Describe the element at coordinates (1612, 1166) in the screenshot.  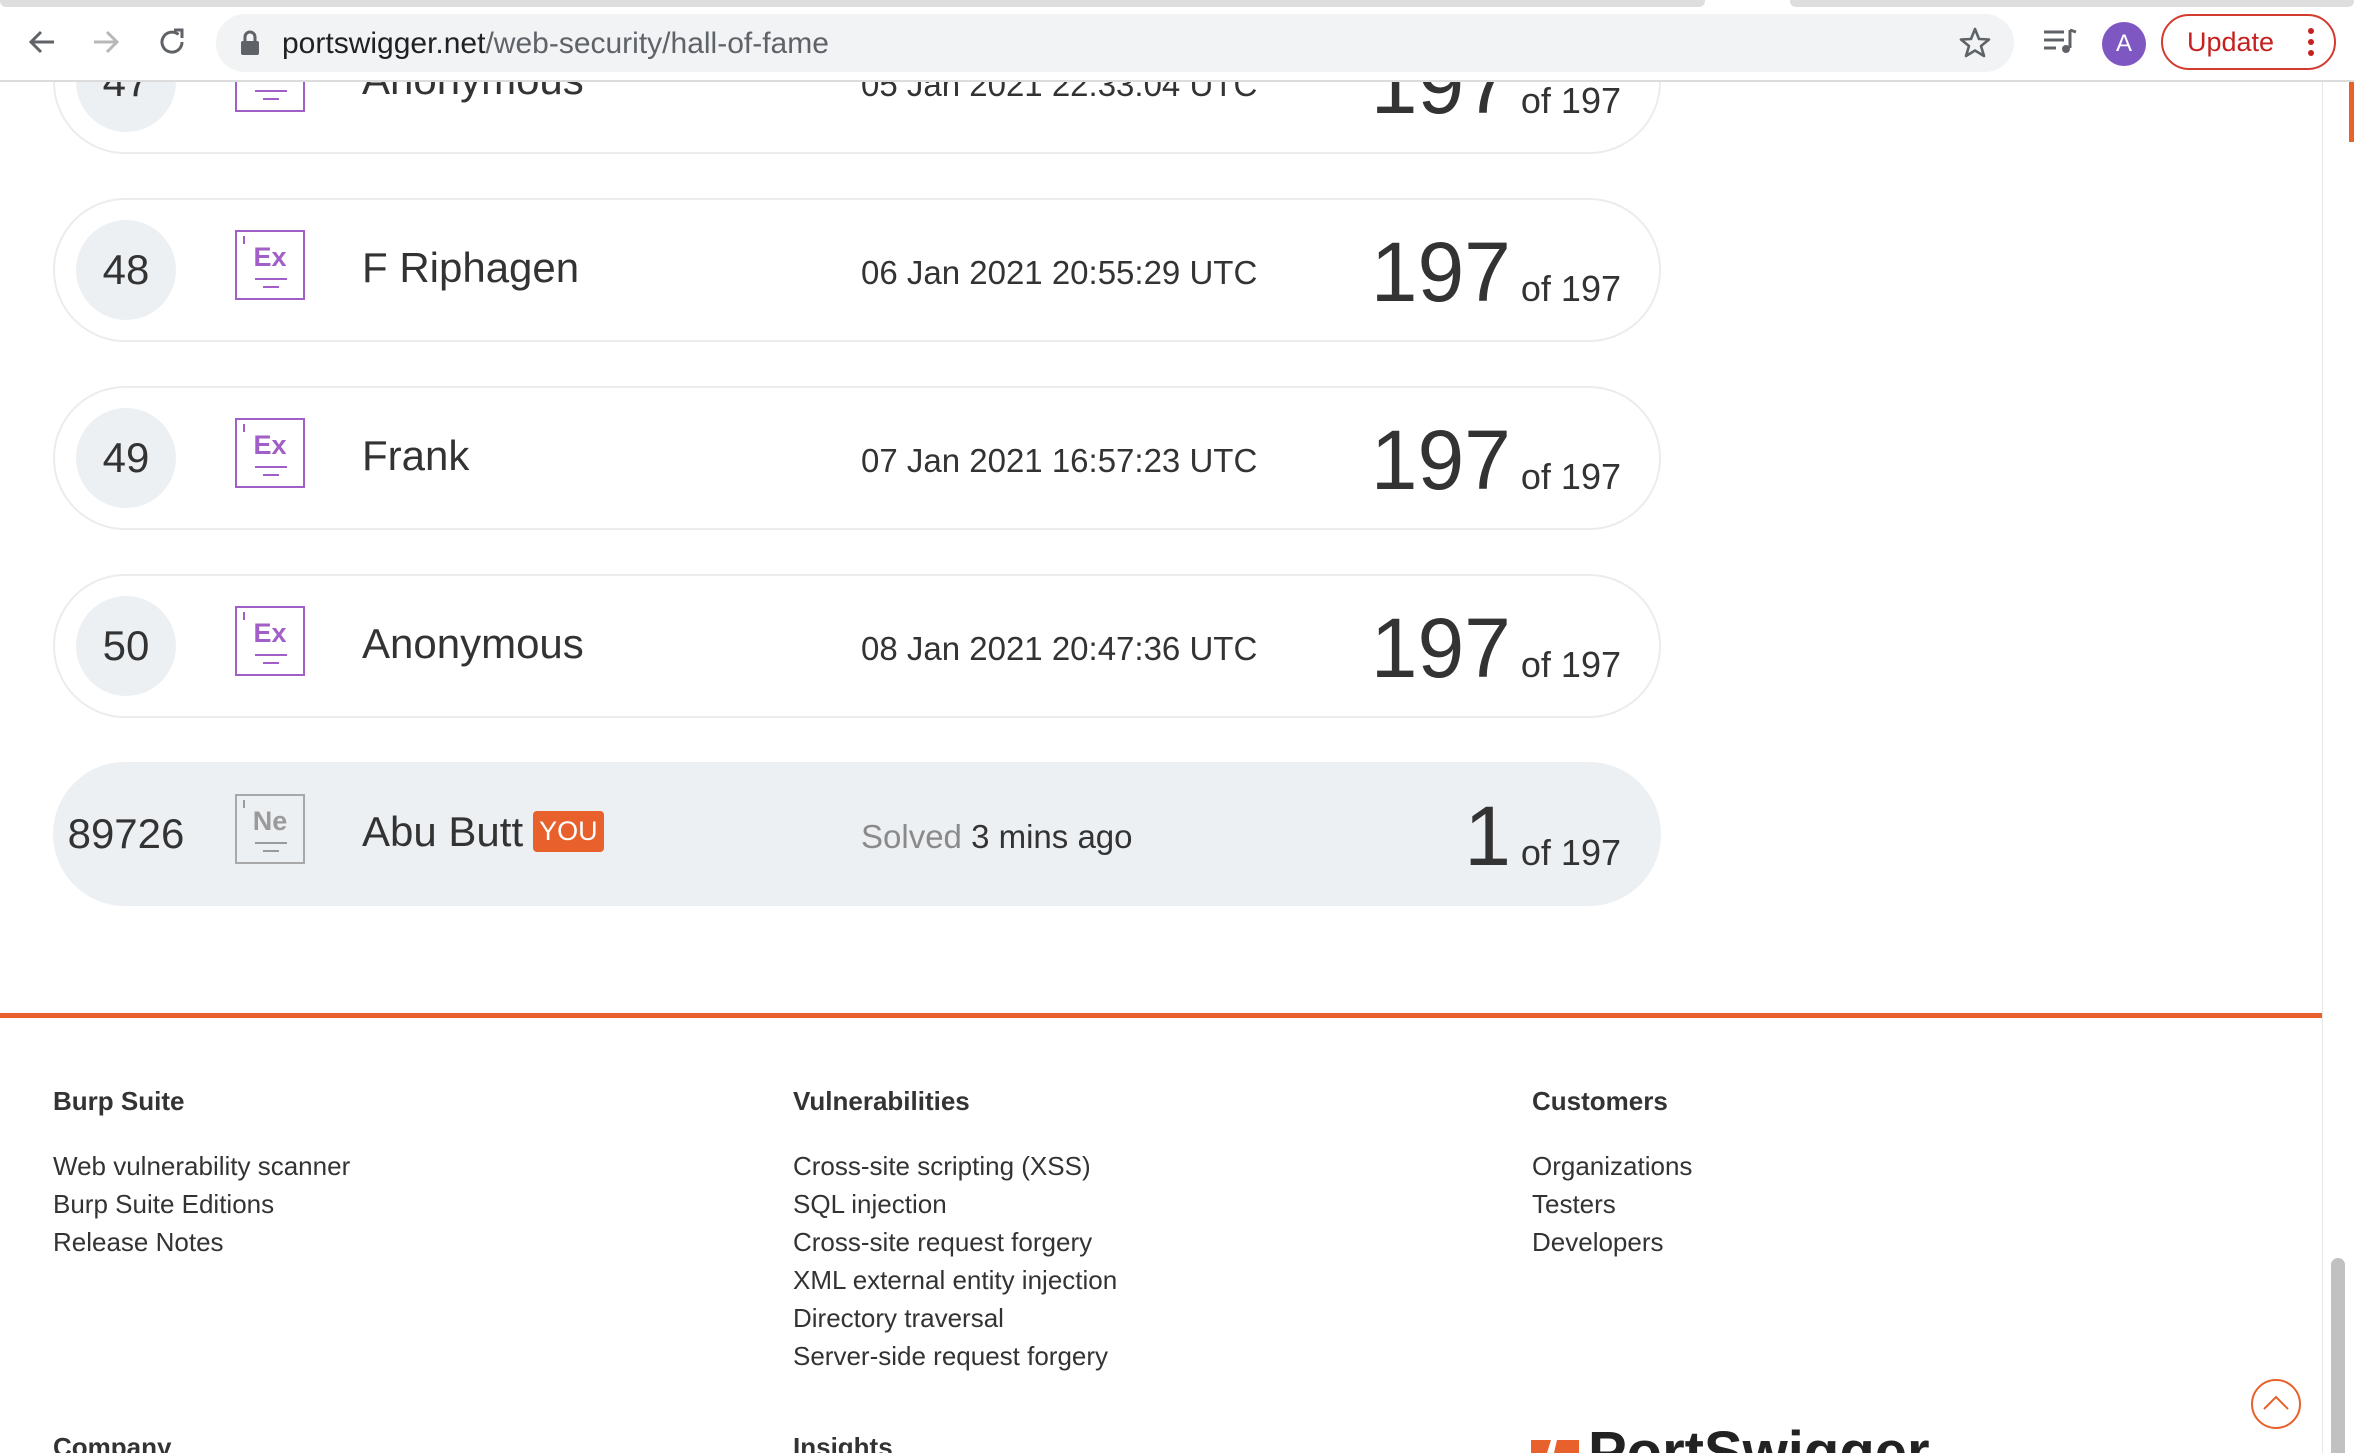
I see `footer-link: Organizations` at that location.